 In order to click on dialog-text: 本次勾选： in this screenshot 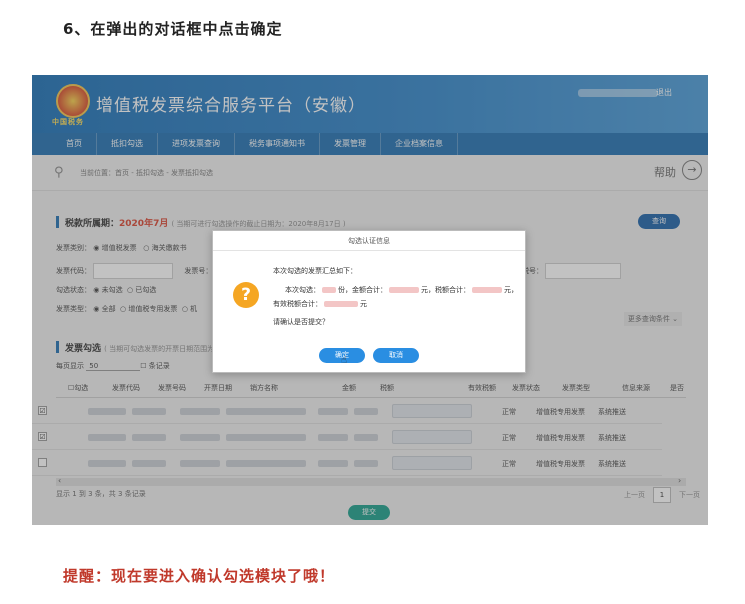, I will do `click(302, 290)`.